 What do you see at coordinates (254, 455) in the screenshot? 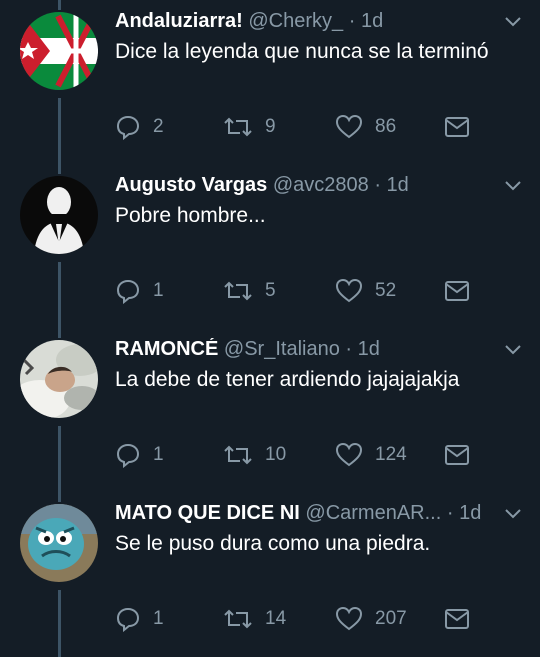
I see `retweet-button: 10` at bounding box center [254, 455].